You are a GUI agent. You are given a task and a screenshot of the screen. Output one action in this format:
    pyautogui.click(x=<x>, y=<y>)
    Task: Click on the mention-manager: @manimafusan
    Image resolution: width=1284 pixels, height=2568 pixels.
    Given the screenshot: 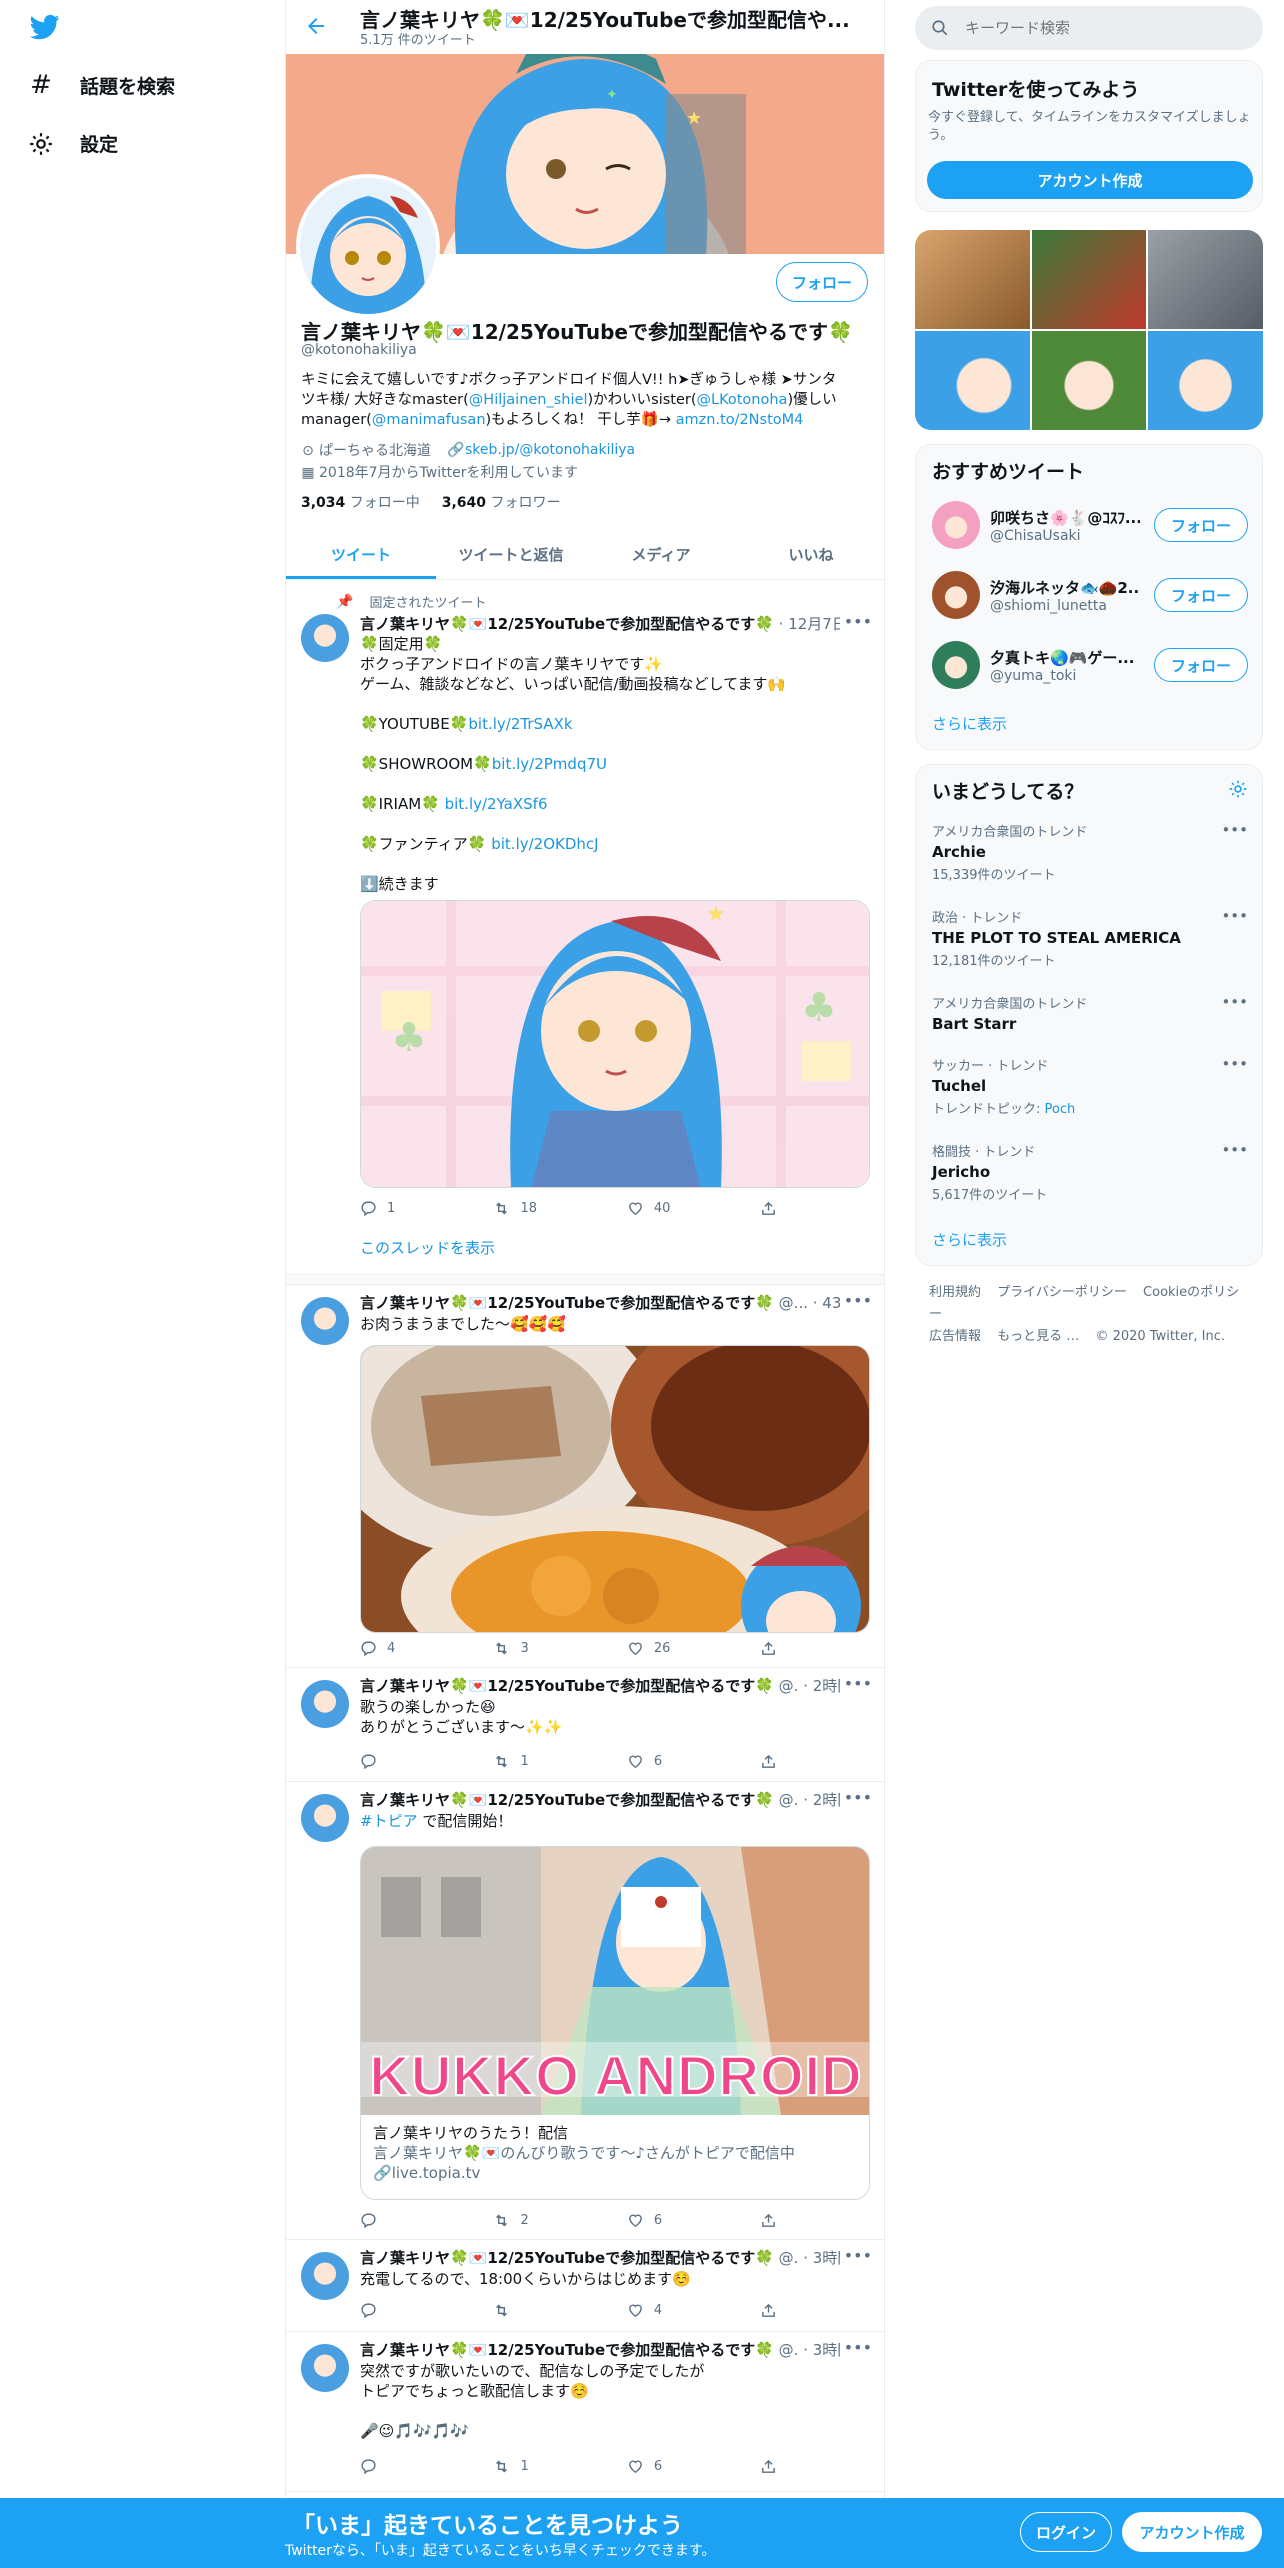 What is the action you would take?
    pyautogui.click(x=429, y=420)
    